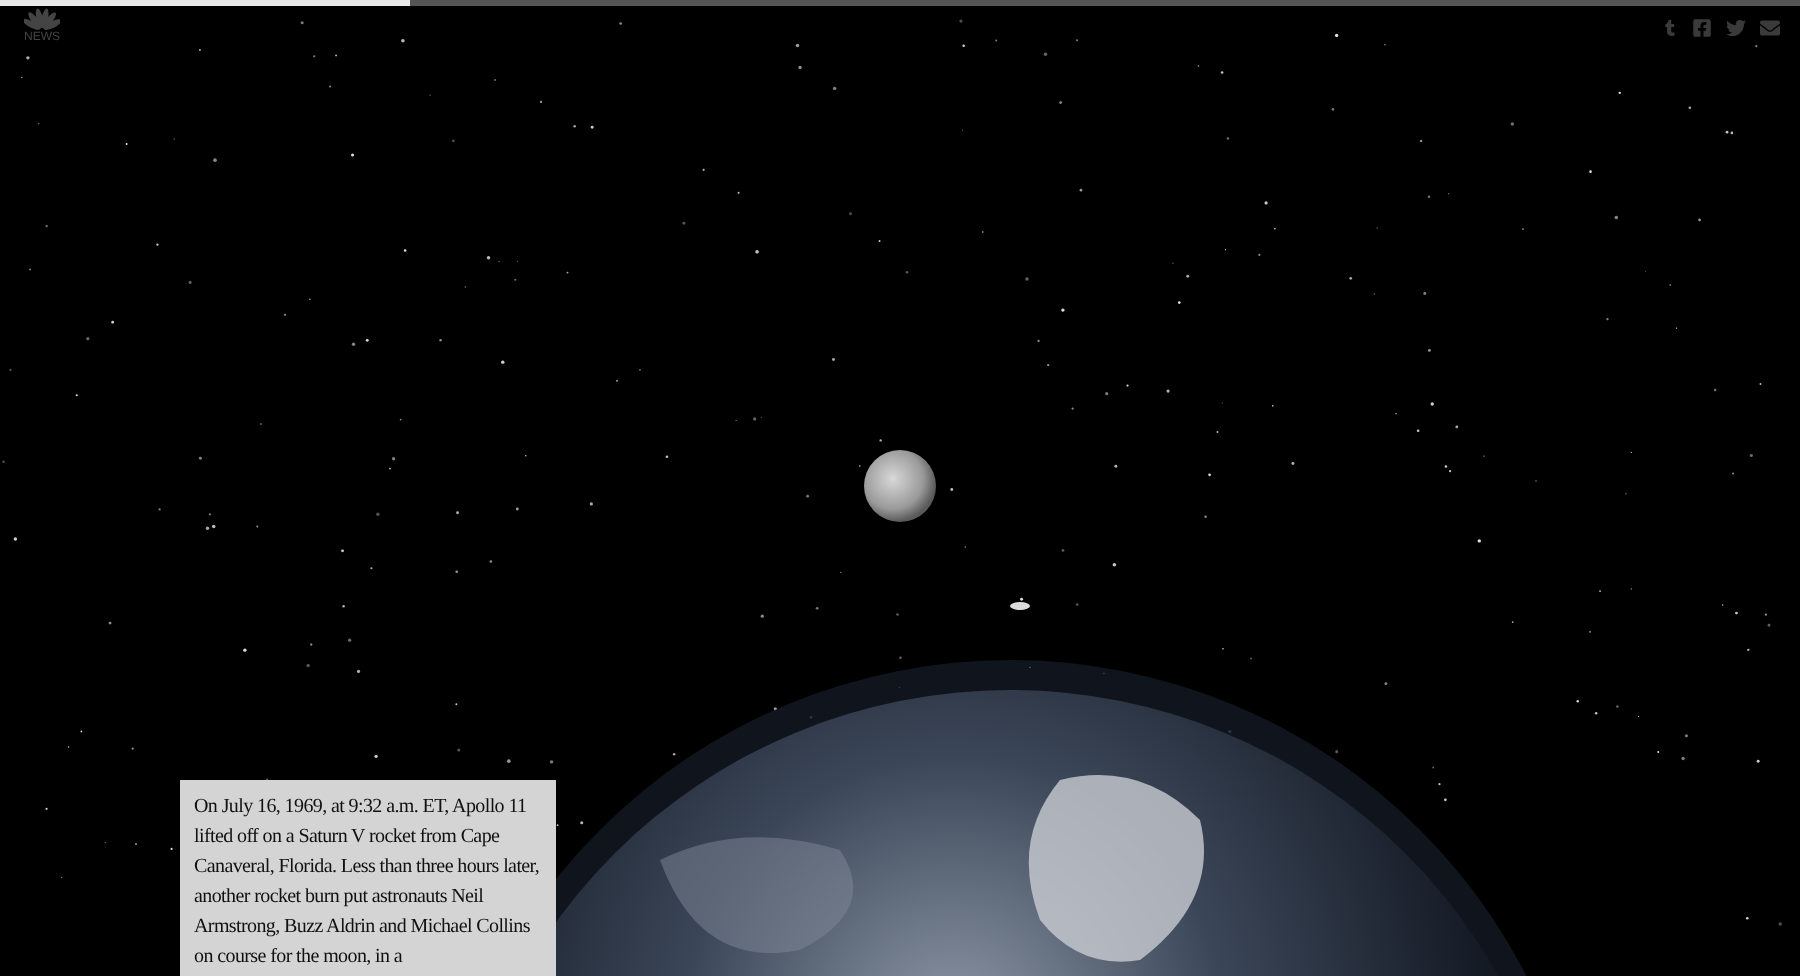 The image size is (1800, 976). I want to click on peacock-icon, so click(42, 20).